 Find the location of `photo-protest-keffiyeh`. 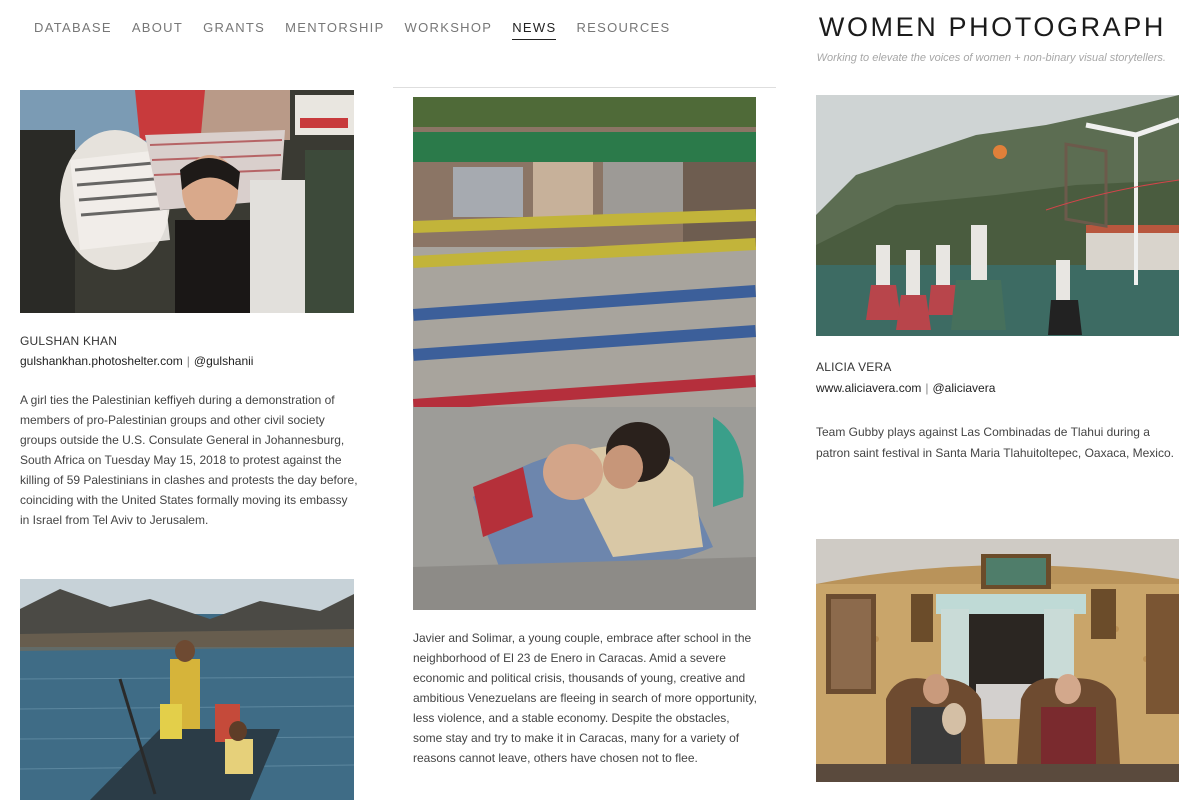

photo-protest-keffiyeh is located at coordinates (187, 201).